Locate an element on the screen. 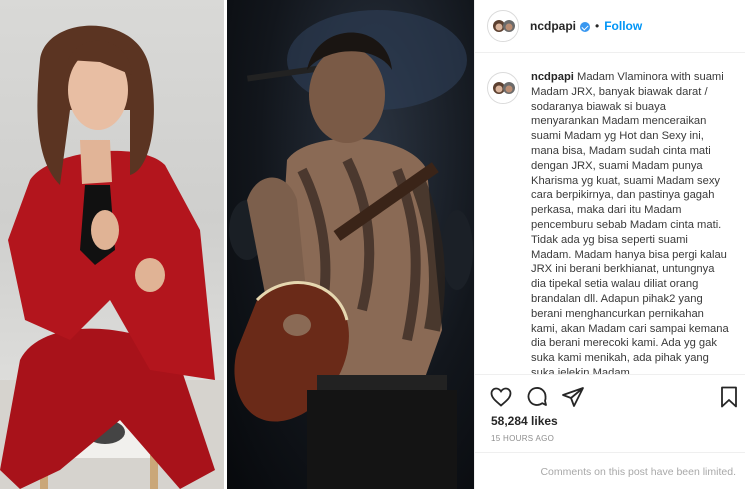 The image size is (745, 489). follow-button: Follow is located at coordinates (623, 26).